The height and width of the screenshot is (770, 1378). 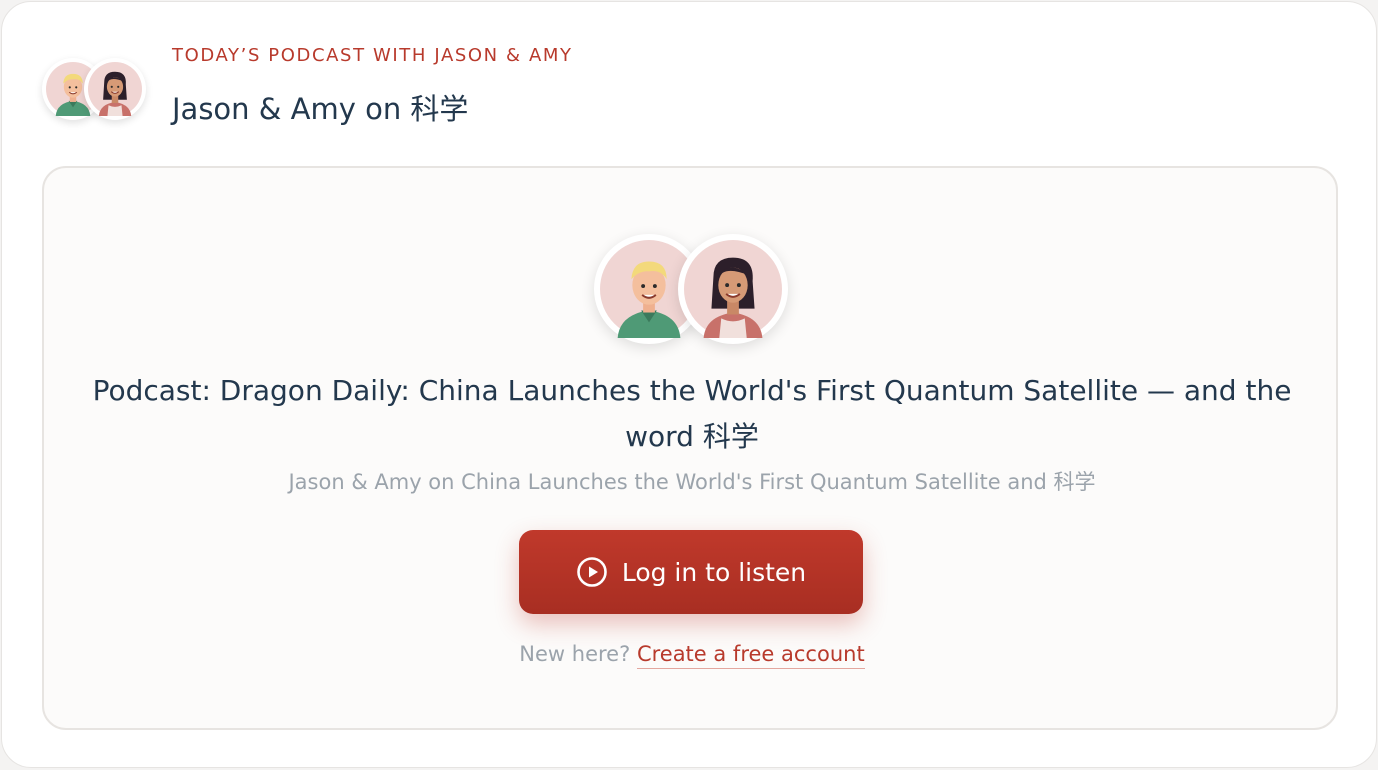 I want to click on play-circle-icon, so click(x=592, y=572).